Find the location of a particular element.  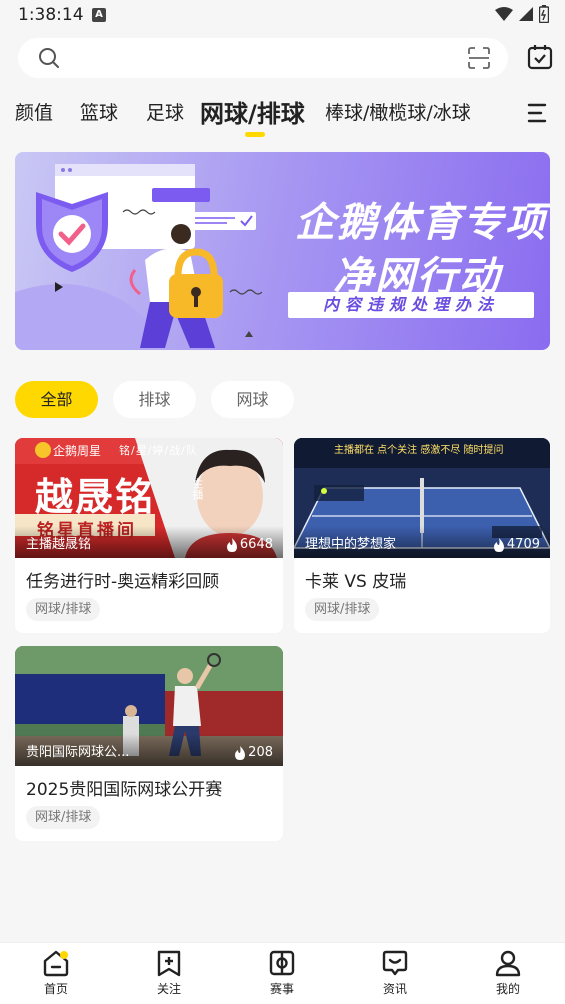

category-tabs: 颜值 篮球 足球 网球/排球 棒球/橄榄球/冰球 is located at coordinates (282, 118).